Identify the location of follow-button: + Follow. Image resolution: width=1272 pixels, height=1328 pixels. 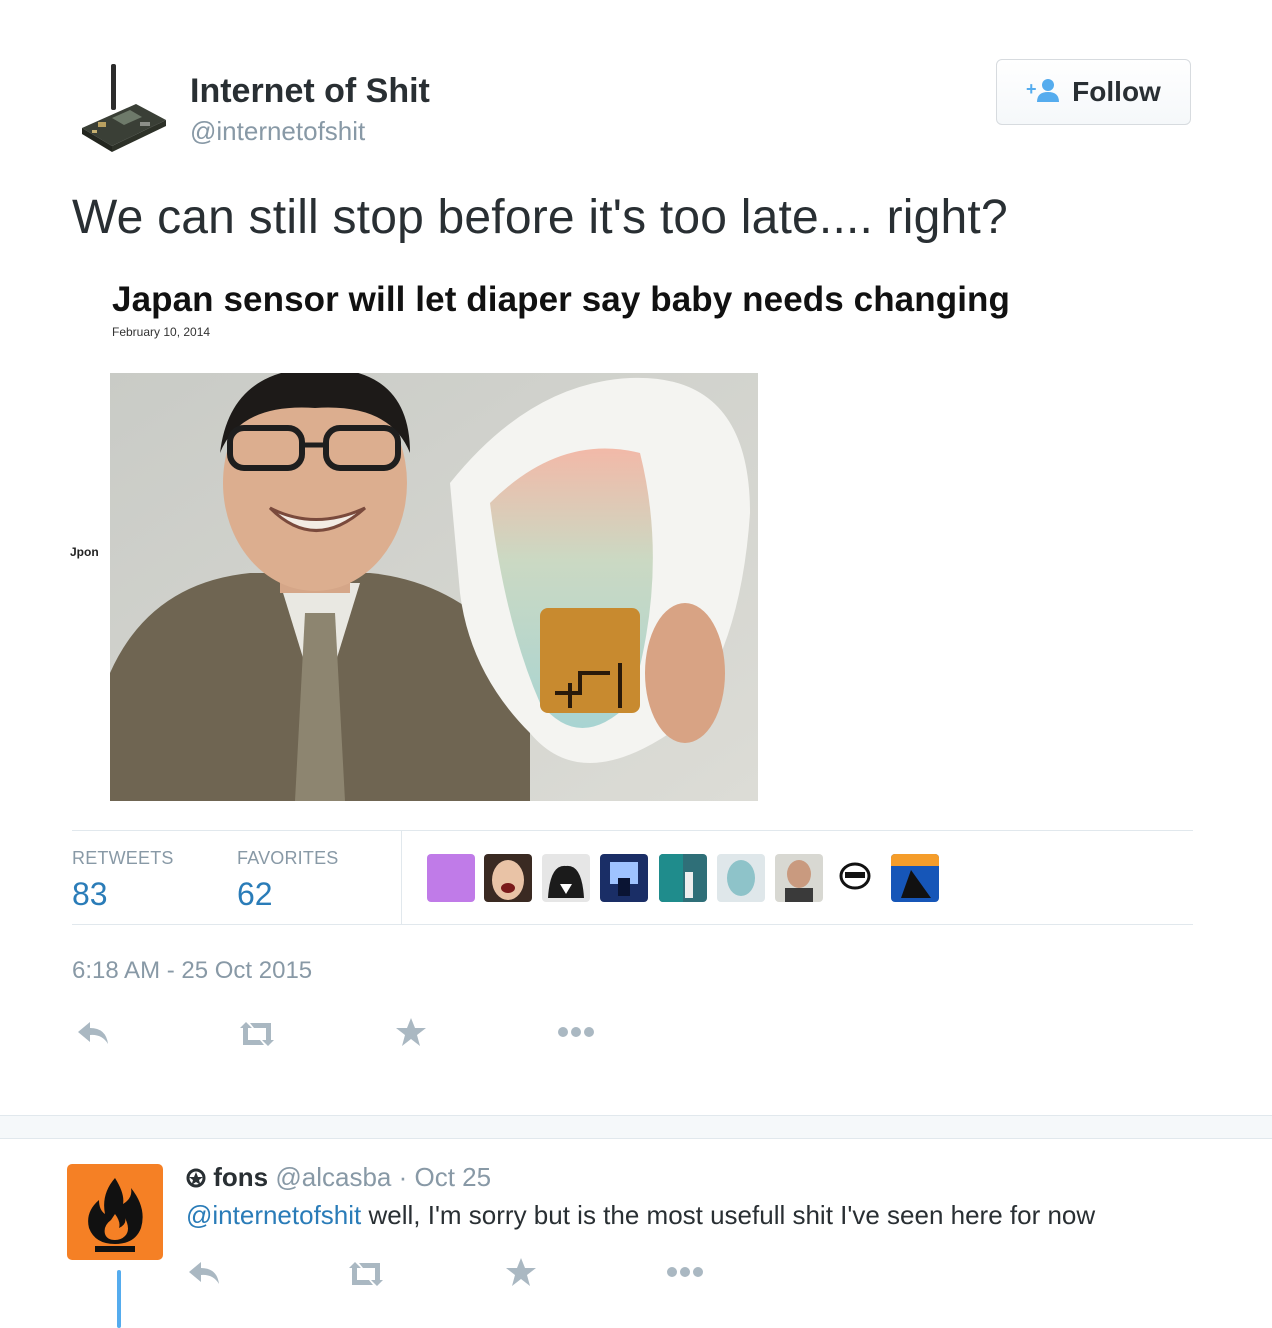
(1093, 92).